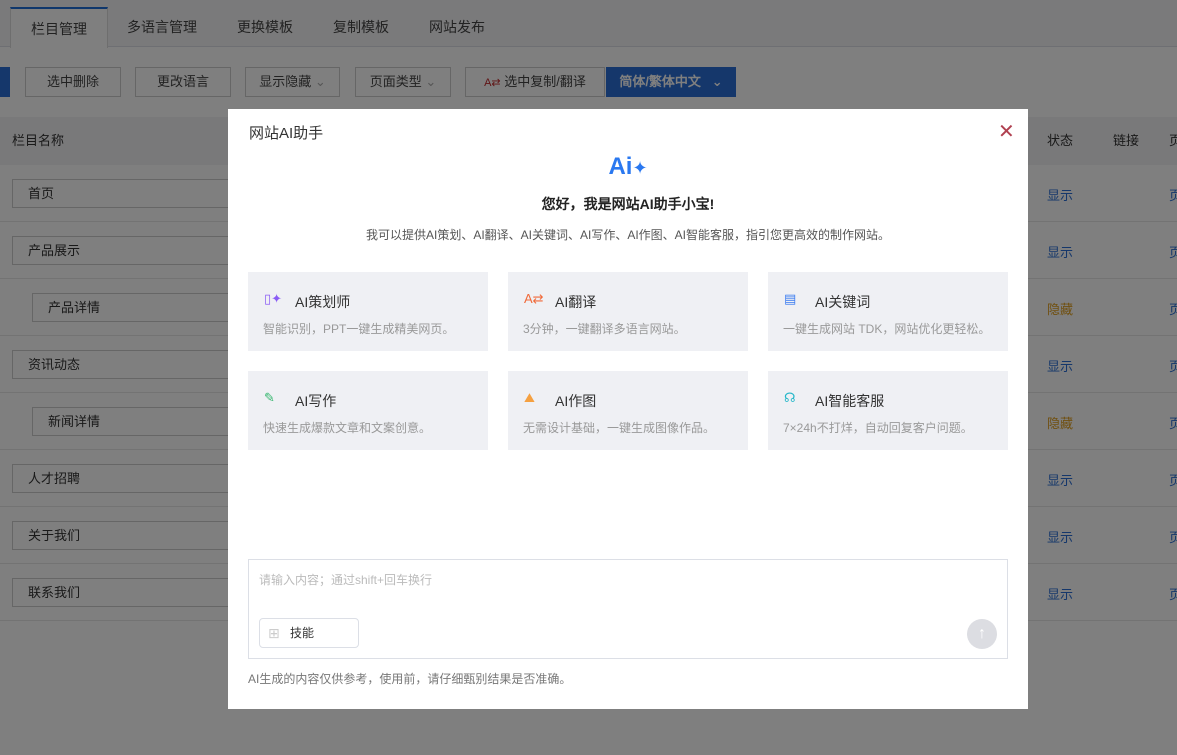 This screenshot has height=755, width=1177. I want to click on disclaimer: AI生成的内容仅供参考，使用前，请仔细甄别结果是否准确。, so click(410, 679).